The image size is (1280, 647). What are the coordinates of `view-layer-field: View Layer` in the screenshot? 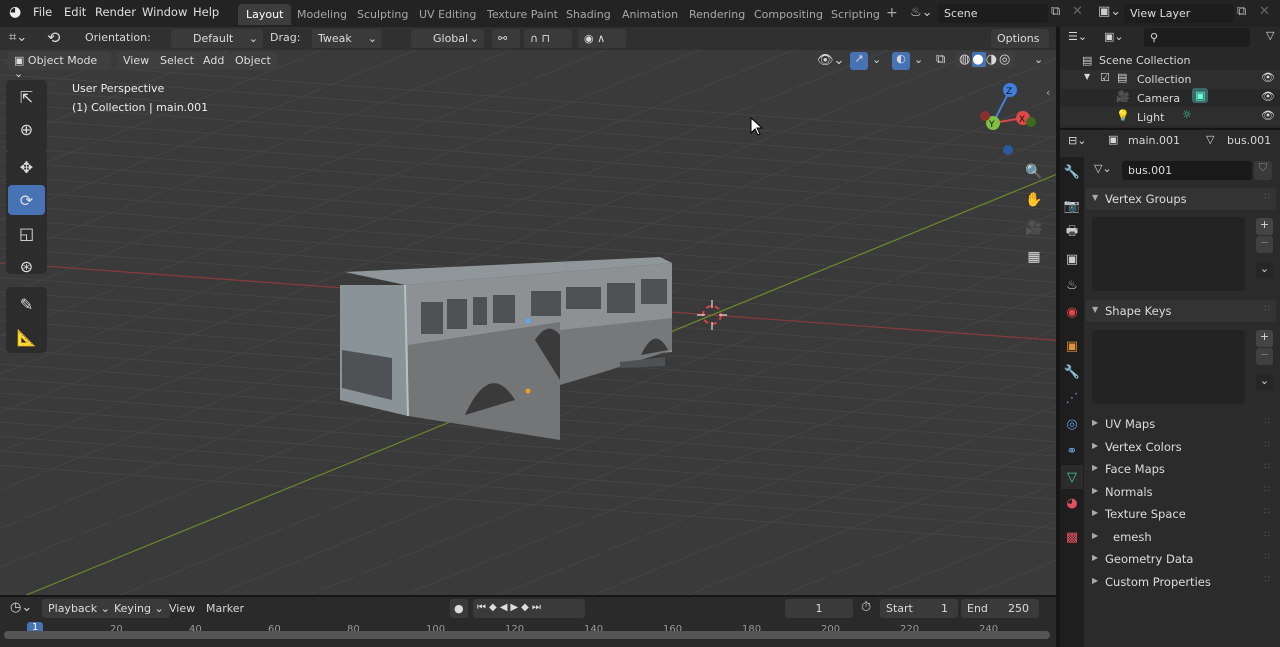 It's located at (1179, 13).